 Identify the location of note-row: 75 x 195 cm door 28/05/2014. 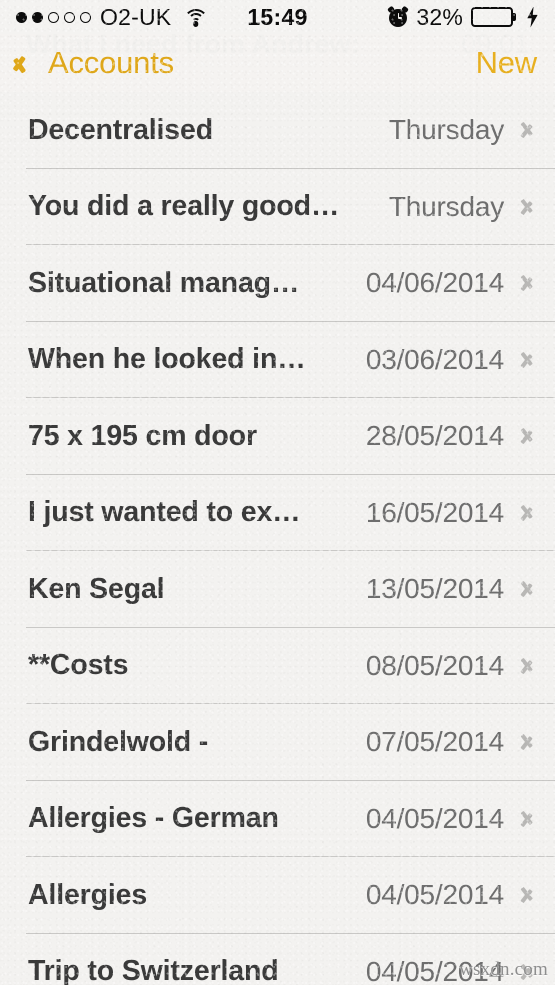
(277, 436).